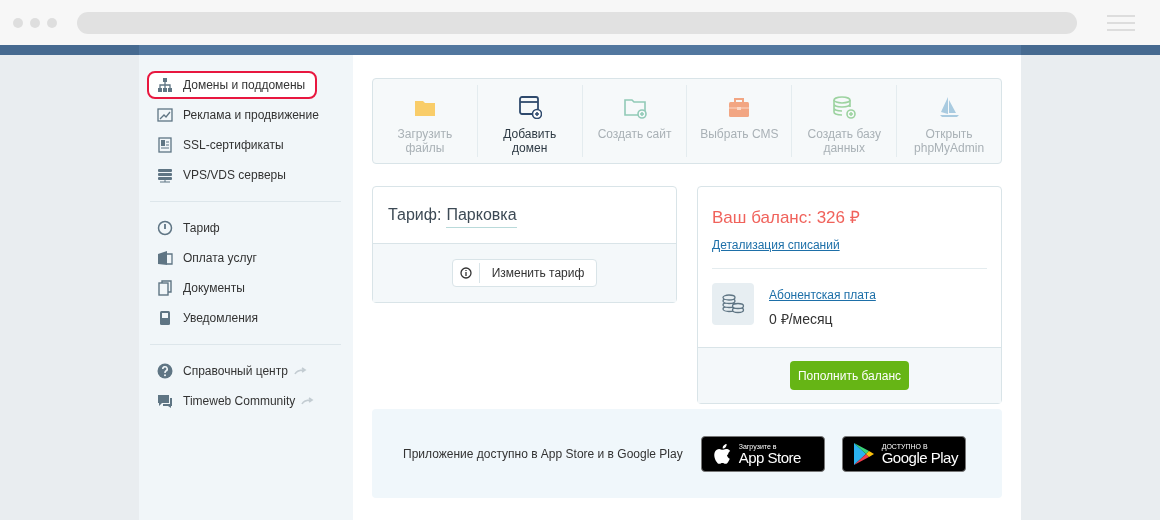  I want to click on quick-action: Добавить домен, so click(529, 121).